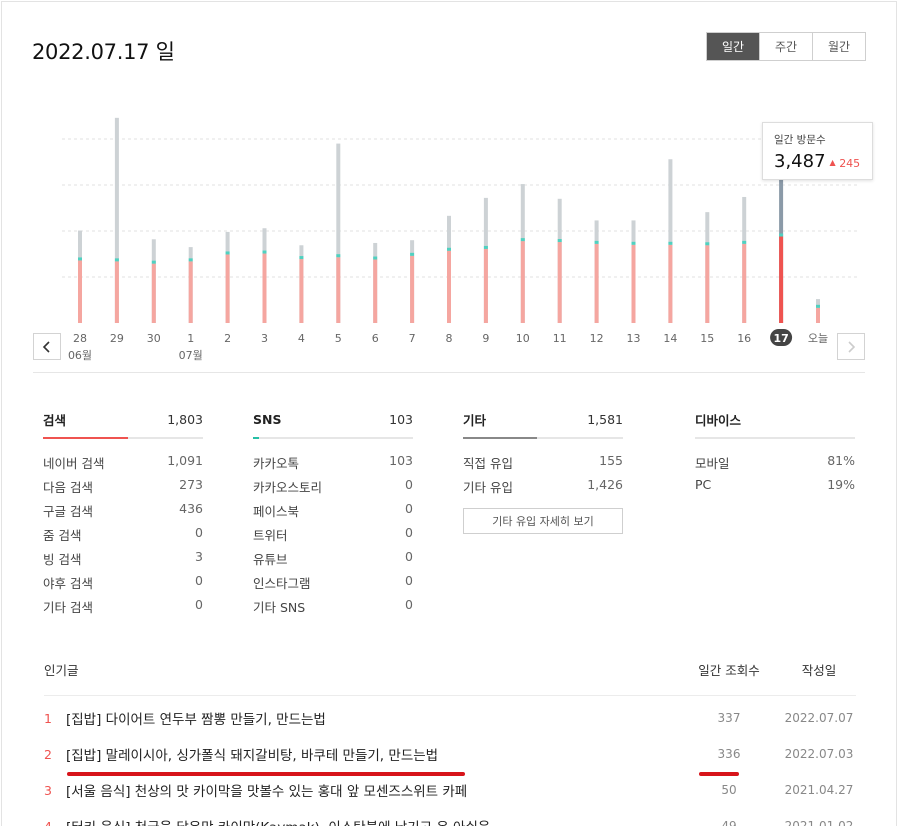 This screenshot has height=826, width=898. What do you see at coordinates (729, 822) in the screenshot?
I see `popular-views: 49` at bounding box center [729, 822].